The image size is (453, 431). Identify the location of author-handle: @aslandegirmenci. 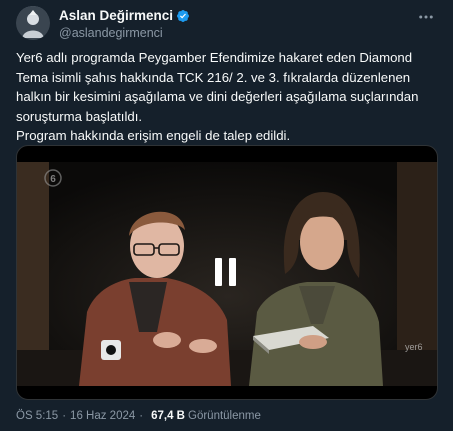
(111, 33).